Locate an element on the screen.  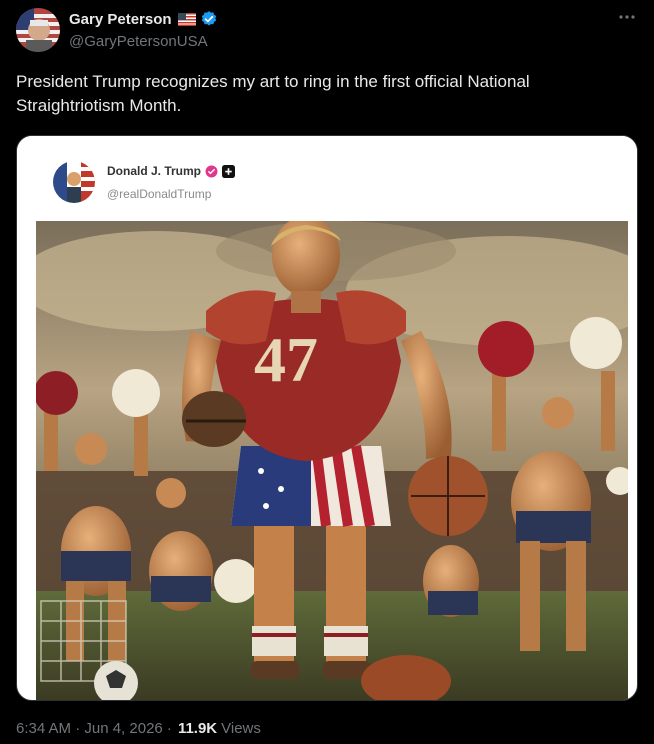
views-label: Views is located at coordinates (241, 728).